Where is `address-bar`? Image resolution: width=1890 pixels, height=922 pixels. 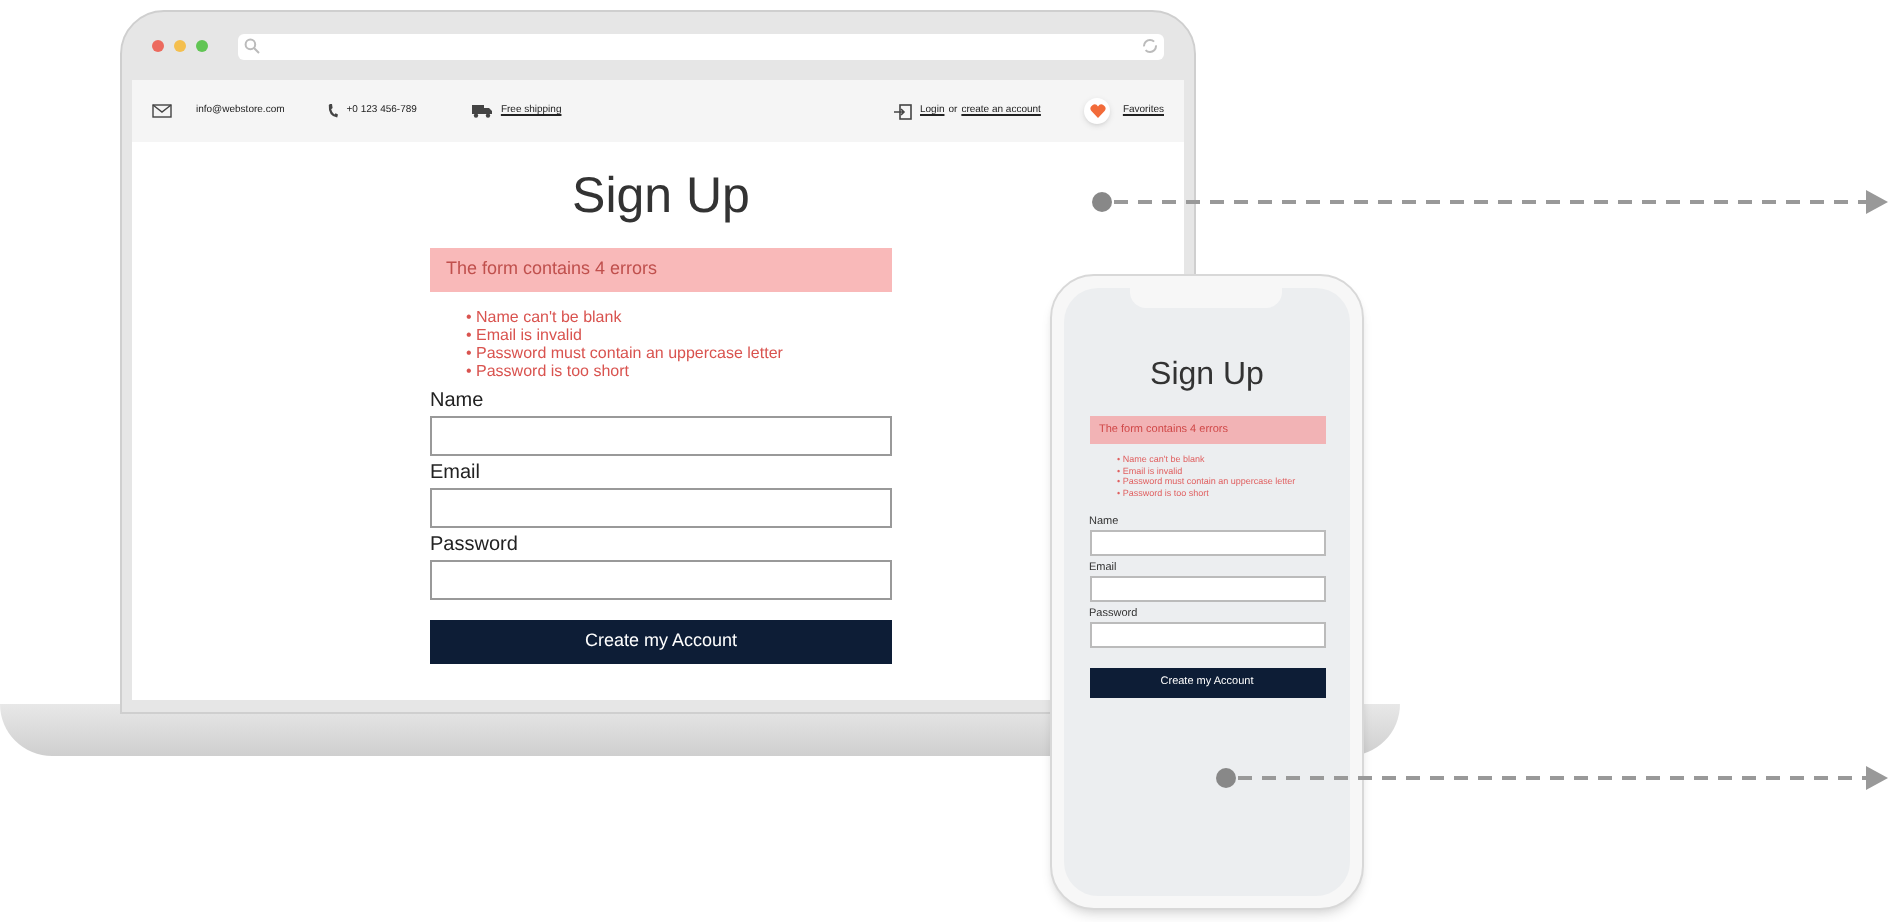 address-bar is located at coordinates (701, 46).